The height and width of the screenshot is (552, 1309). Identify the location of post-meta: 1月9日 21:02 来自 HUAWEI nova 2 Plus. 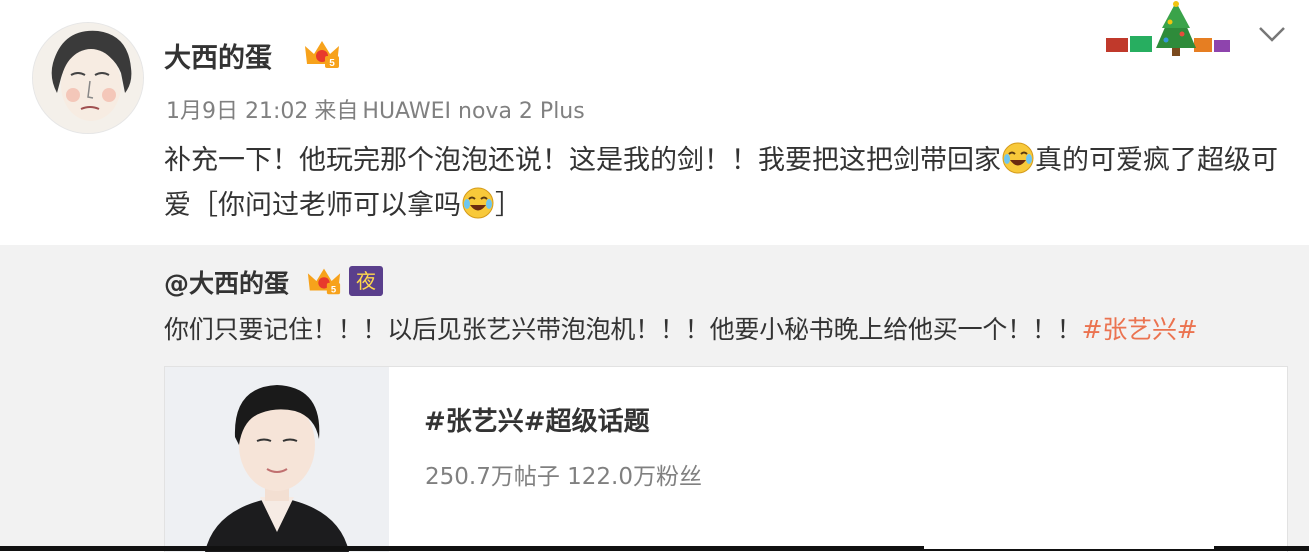
(378, 109).